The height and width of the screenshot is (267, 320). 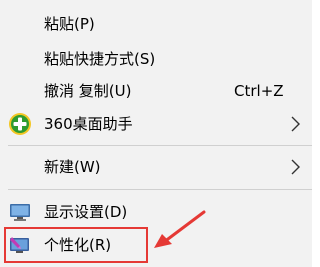 I want to click on menu-item-new: 新建(W), so click(x=156, y=167).